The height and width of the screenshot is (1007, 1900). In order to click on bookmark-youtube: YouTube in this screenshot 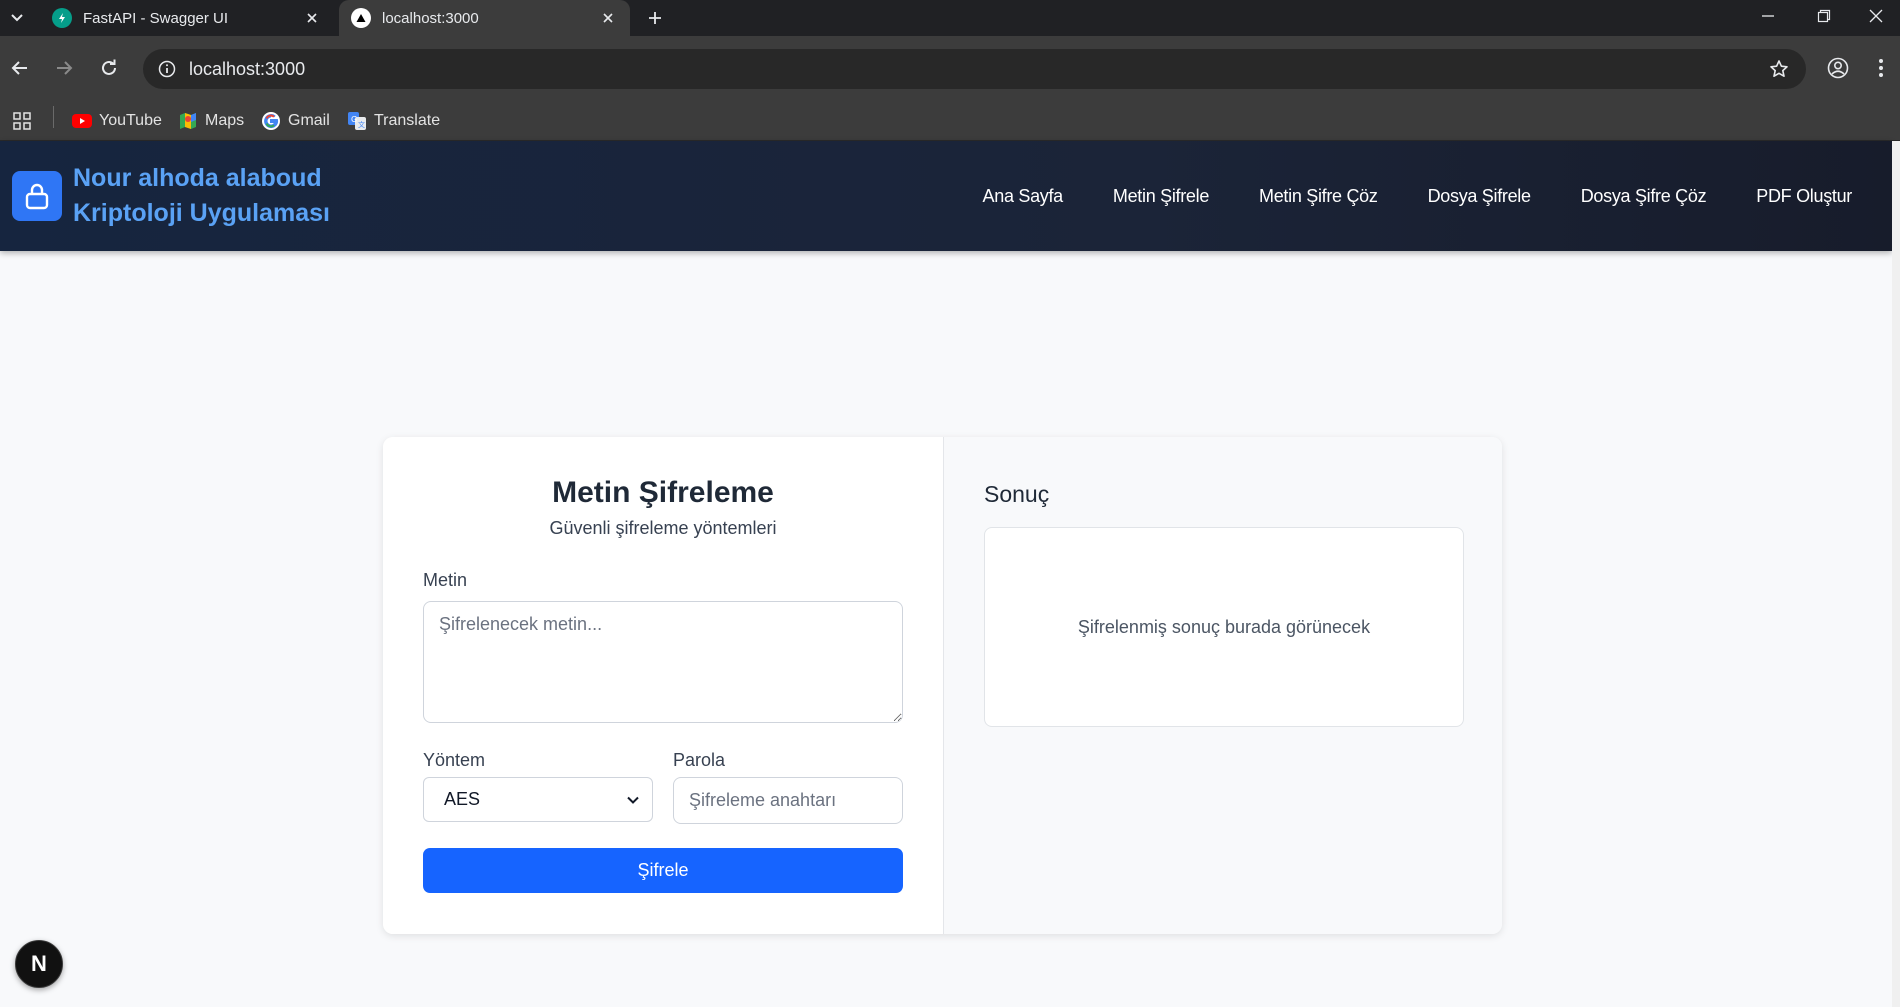, I will do `click(117, 121)`.